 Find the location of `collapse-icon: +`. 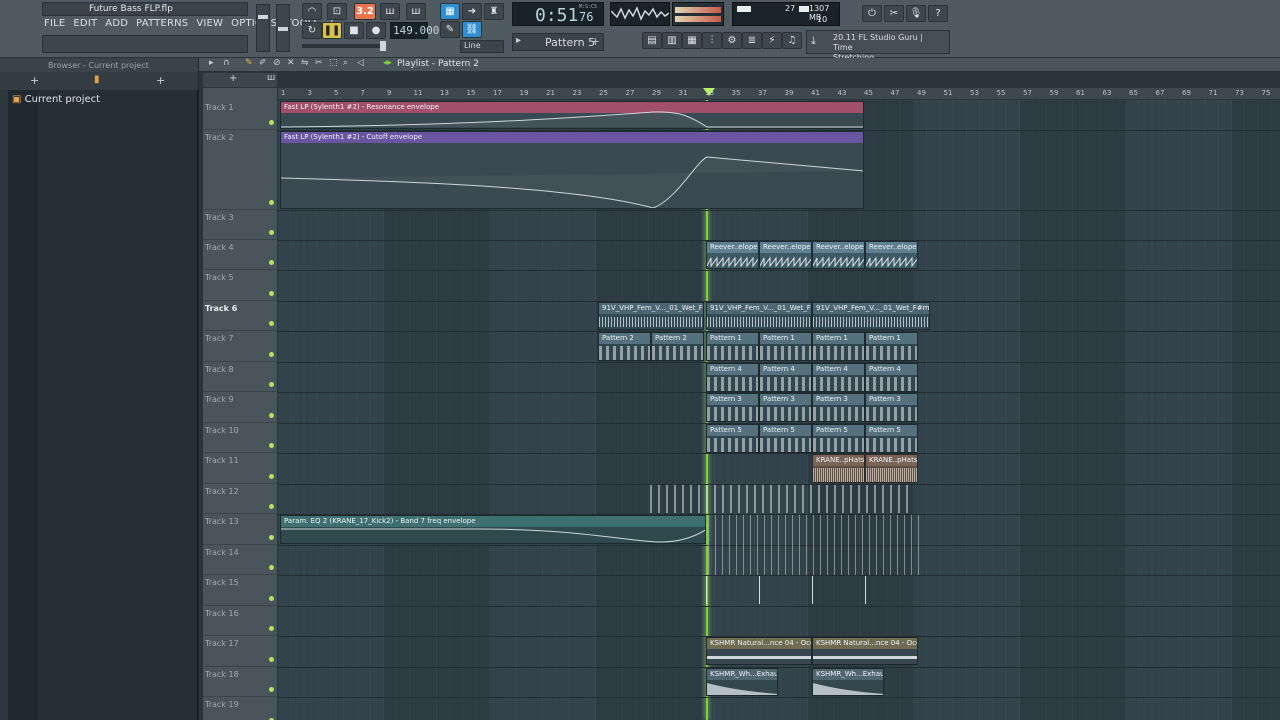

collapse-icon: + is located at coordinates (160, 80).